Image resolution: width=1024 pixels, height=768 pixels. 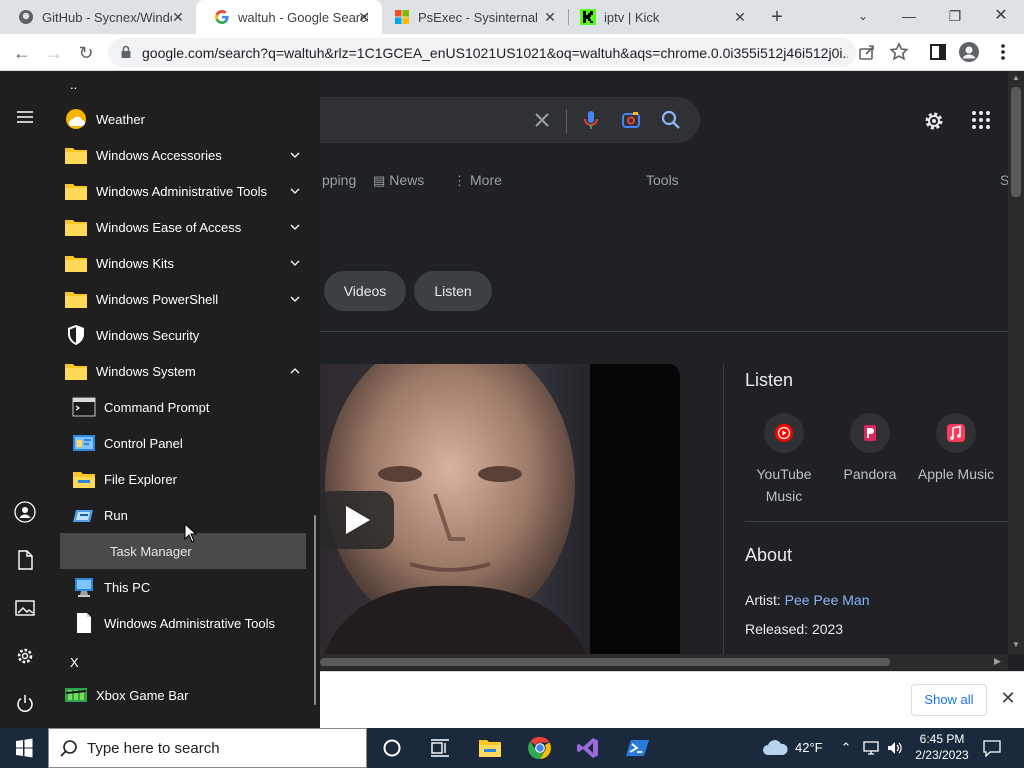 What do you see at coordinates (365, 291) in the screenshot?
I see `chip-videos: Videos` at bounding box center [365, 291].